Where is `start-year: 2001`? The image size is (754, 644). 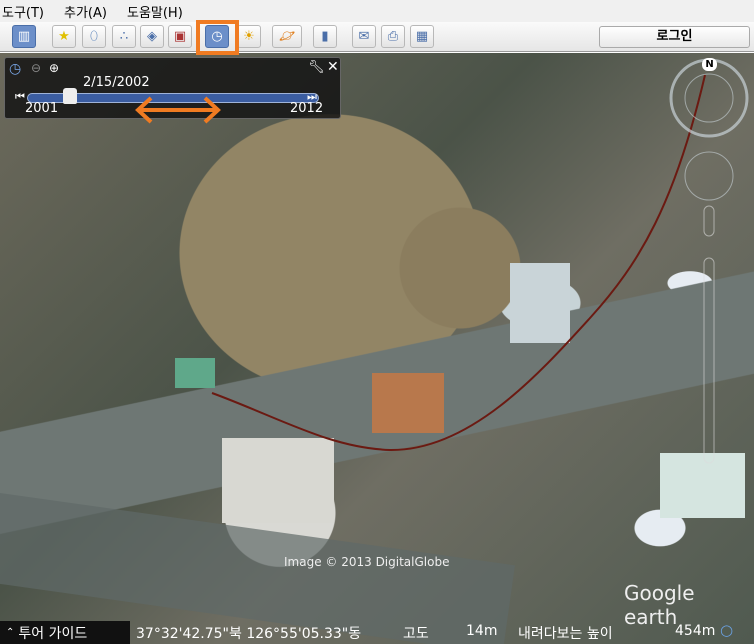 start-year: 2001 is located at coordinates (42, 108).